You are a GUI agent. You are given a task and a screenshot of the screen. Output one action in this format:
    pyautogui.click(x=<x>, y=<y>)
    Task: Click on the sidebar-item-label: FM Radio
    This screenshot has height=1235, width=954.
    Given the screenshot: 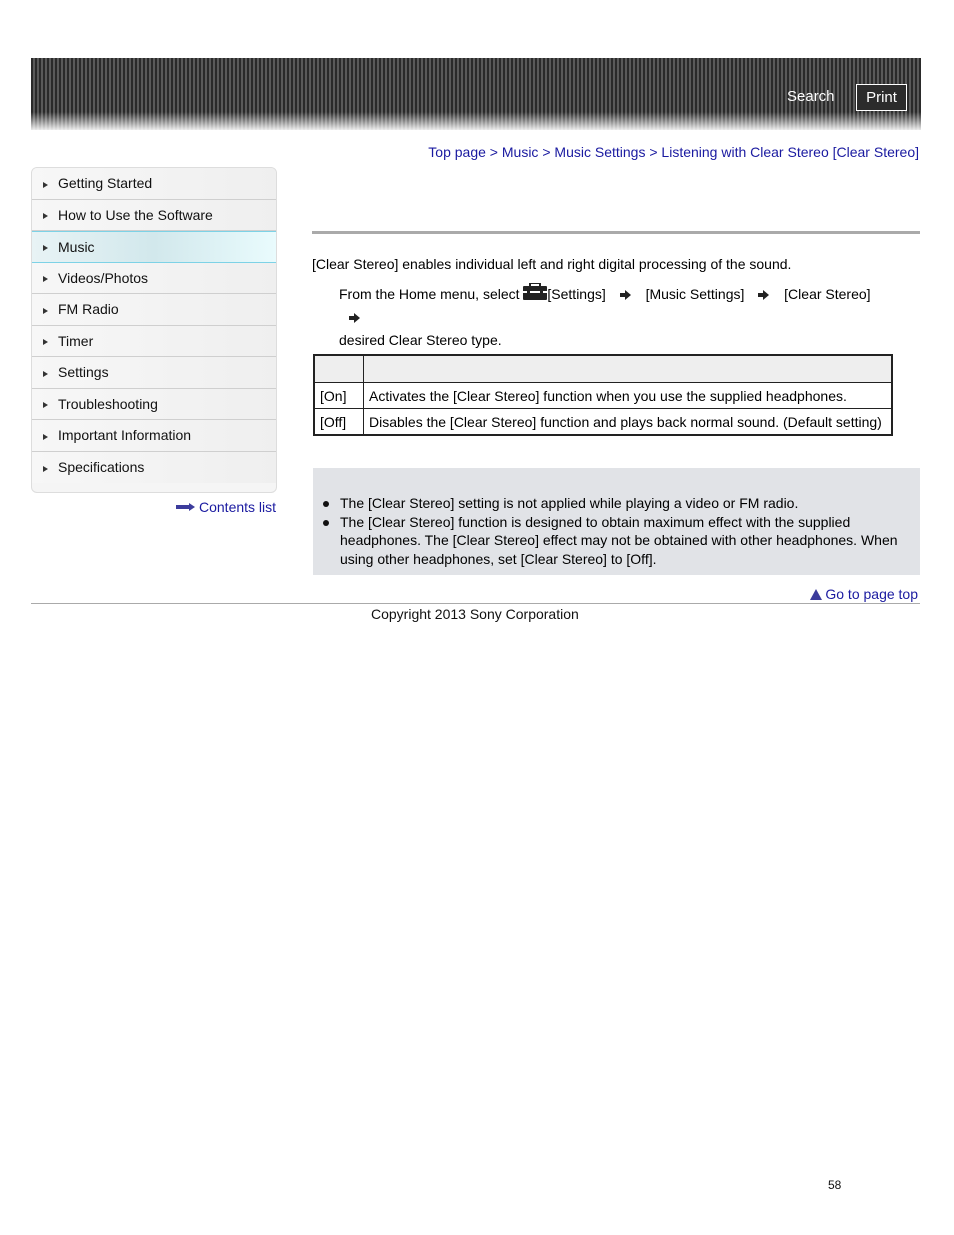 What is the action you would take?
    pyautogui.click(x=88, y=309)
    